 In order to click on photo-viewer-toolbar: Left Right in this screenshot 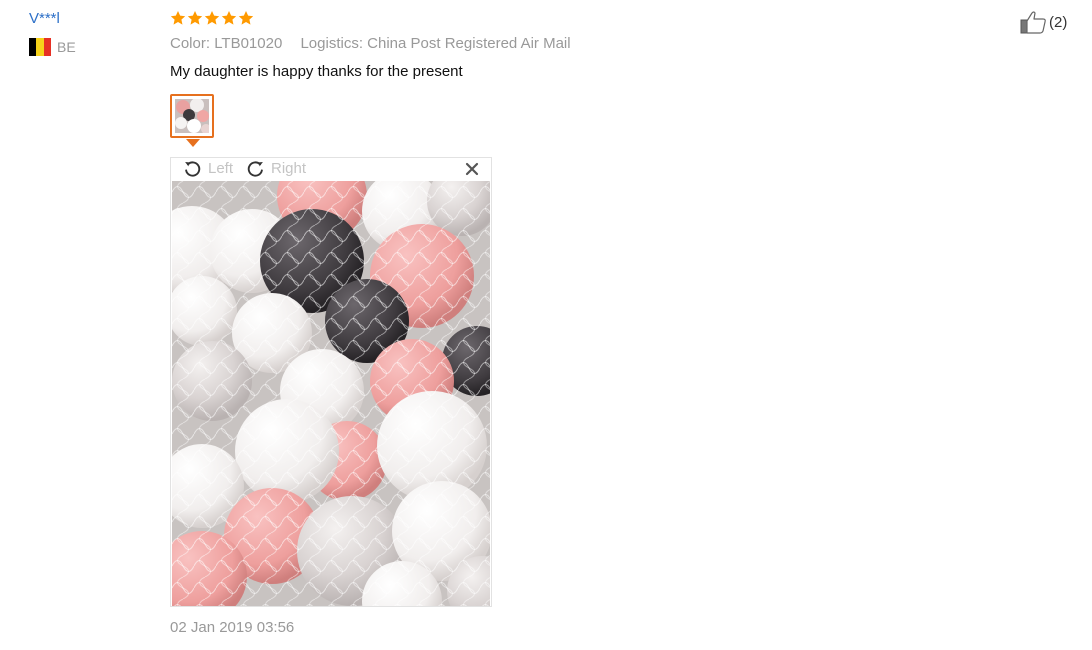, I will do `click(331, 169)`.